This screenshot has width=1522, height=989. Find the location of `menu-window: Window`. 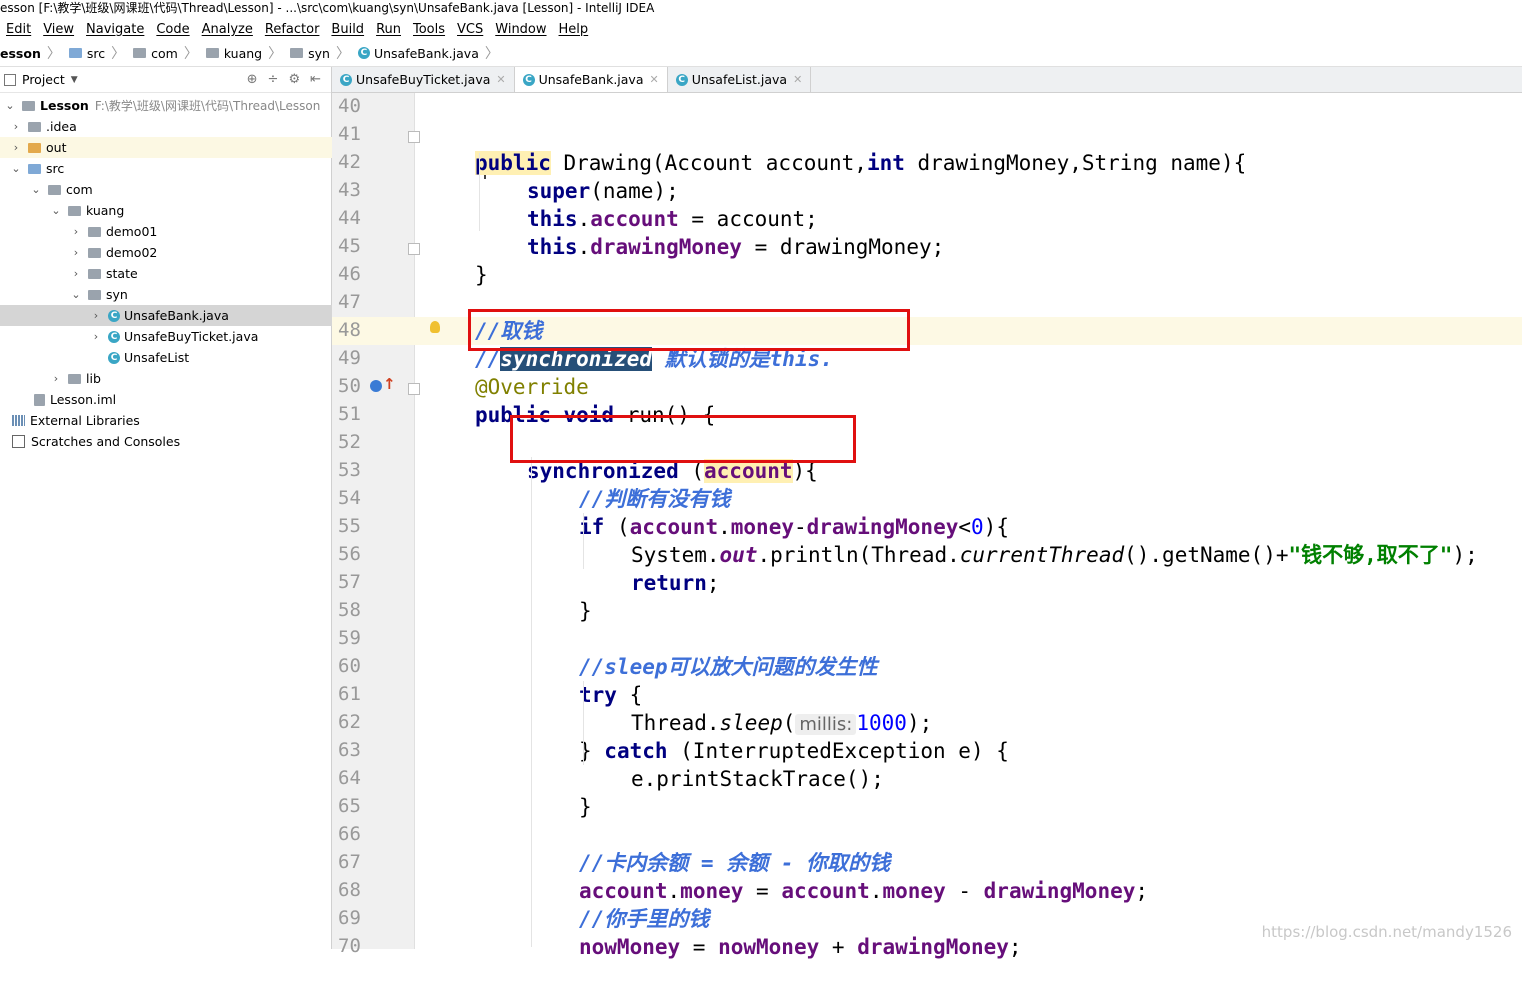

menu-window: Window is located at coordinates (520, 29).